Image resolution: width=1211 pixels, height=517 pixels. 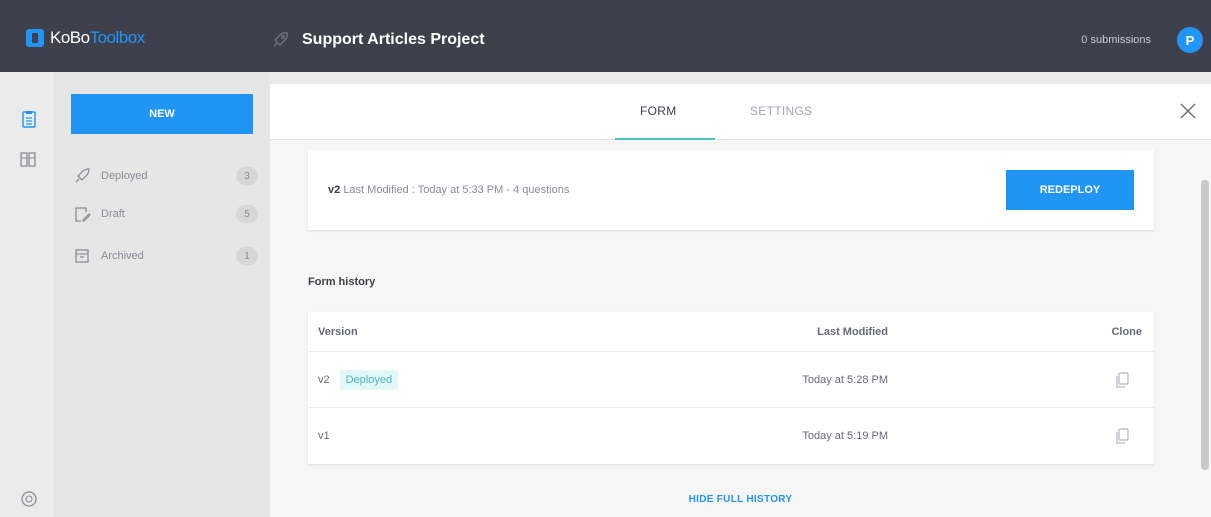 I want to click on count-badge: 1, so click(x=247, y=256).